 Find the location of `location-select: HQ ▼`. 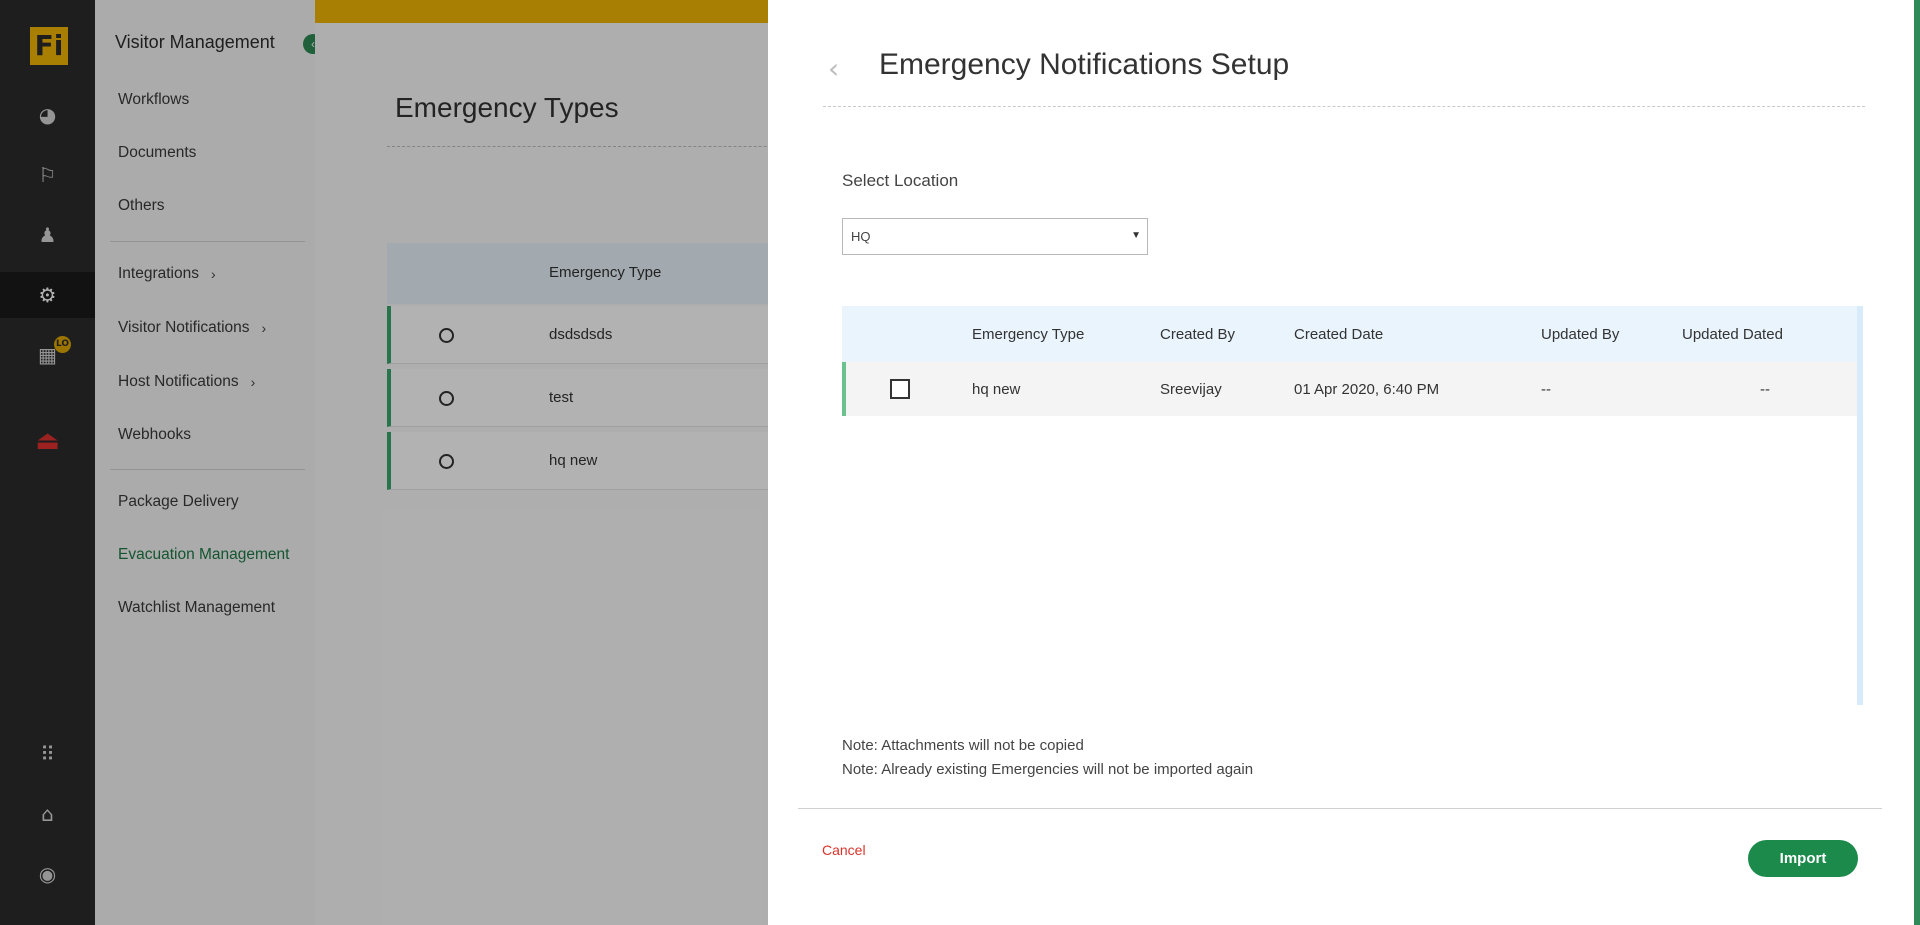

location-select: HQ ▼ is located at coordinates (995, 236).